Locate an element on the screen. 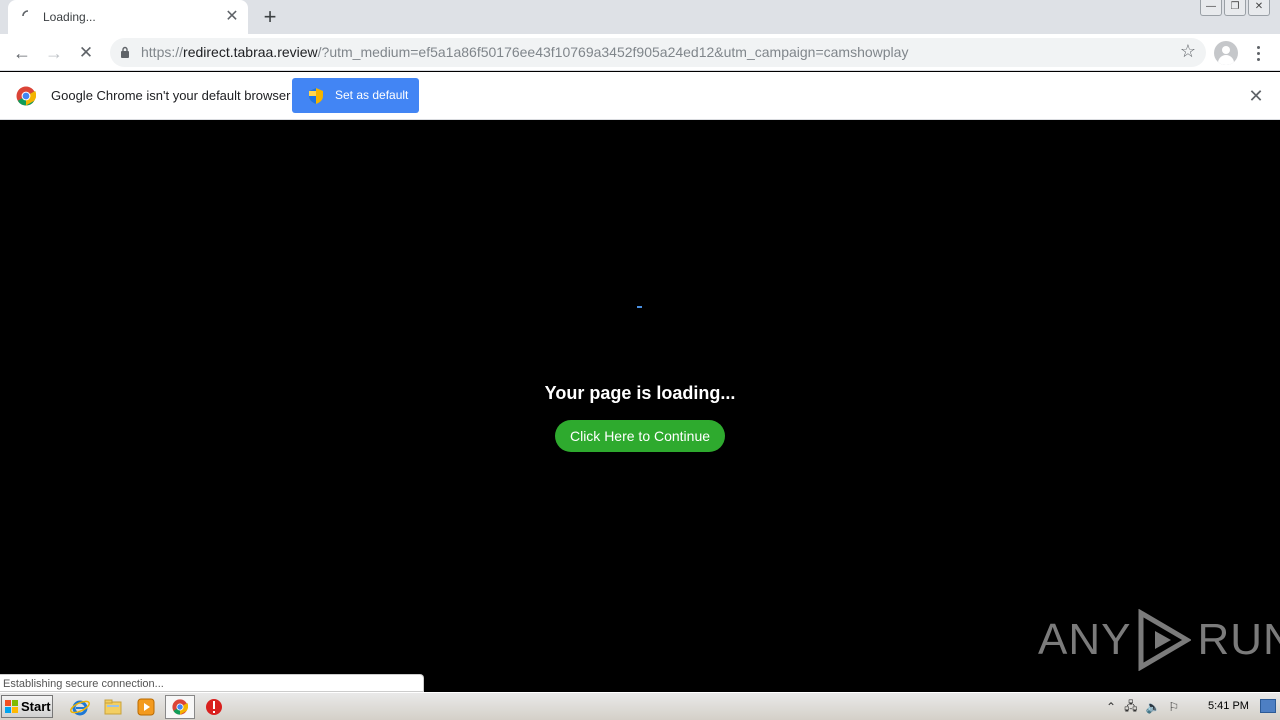 This screenshot has height=720, width=1280. chrome-icon is located at coordinates (180, 707).